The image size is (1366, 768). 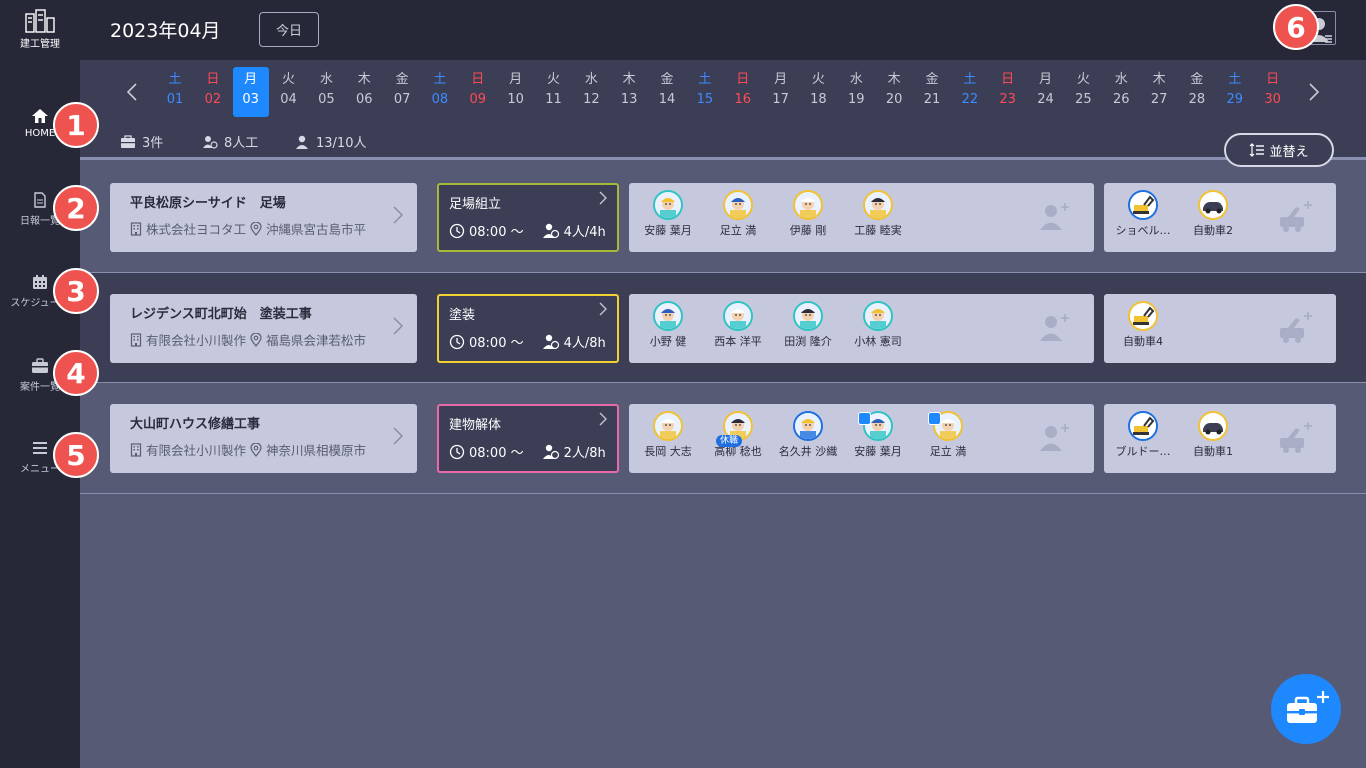 What do you see at coordinates (808, 325) in the screenshot?
I see `worker: 田渕 隆介` at bounding box center [808, 325].